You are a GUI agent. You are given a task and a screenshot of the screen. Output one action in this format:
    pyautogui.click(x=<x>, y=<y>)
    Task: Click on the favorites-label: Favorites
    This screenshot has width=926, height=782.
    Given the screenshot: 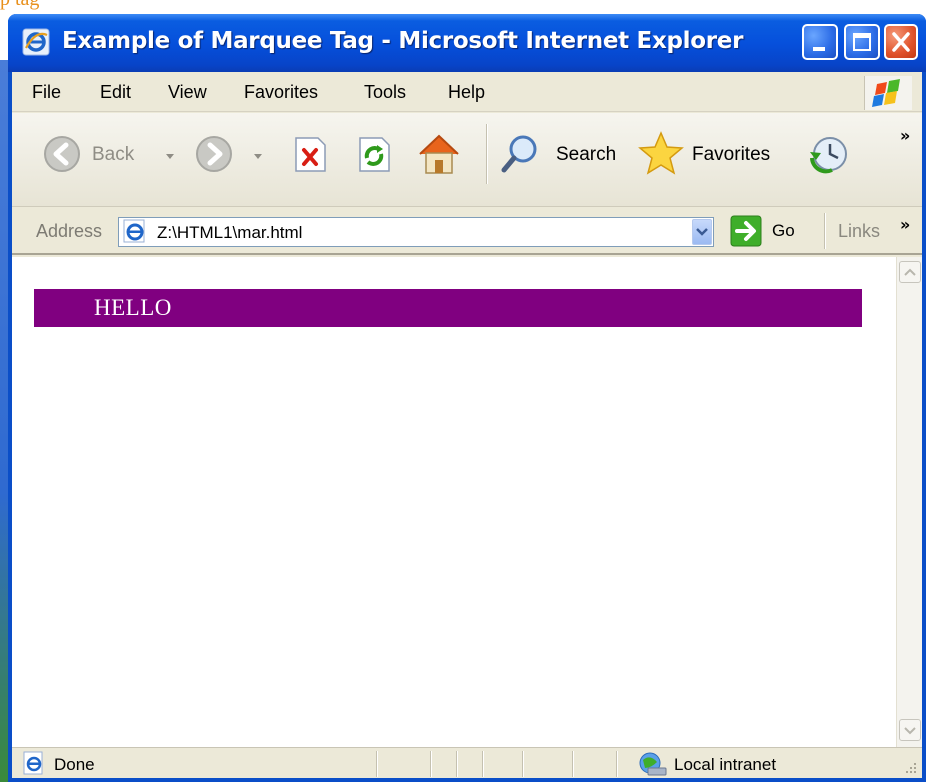 What is the action you would take?
    pyautogui.click(x=731, y=154)
    